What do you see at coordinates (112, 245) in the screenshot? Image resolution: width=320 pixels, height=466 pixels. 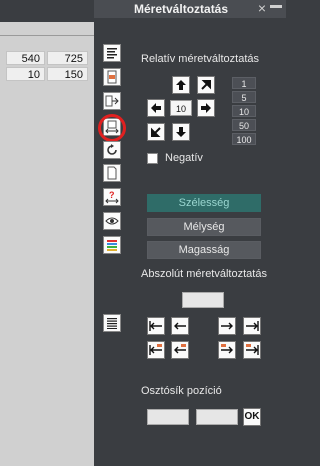 I see `color-bars-icon` at bounding box center [112, 245].